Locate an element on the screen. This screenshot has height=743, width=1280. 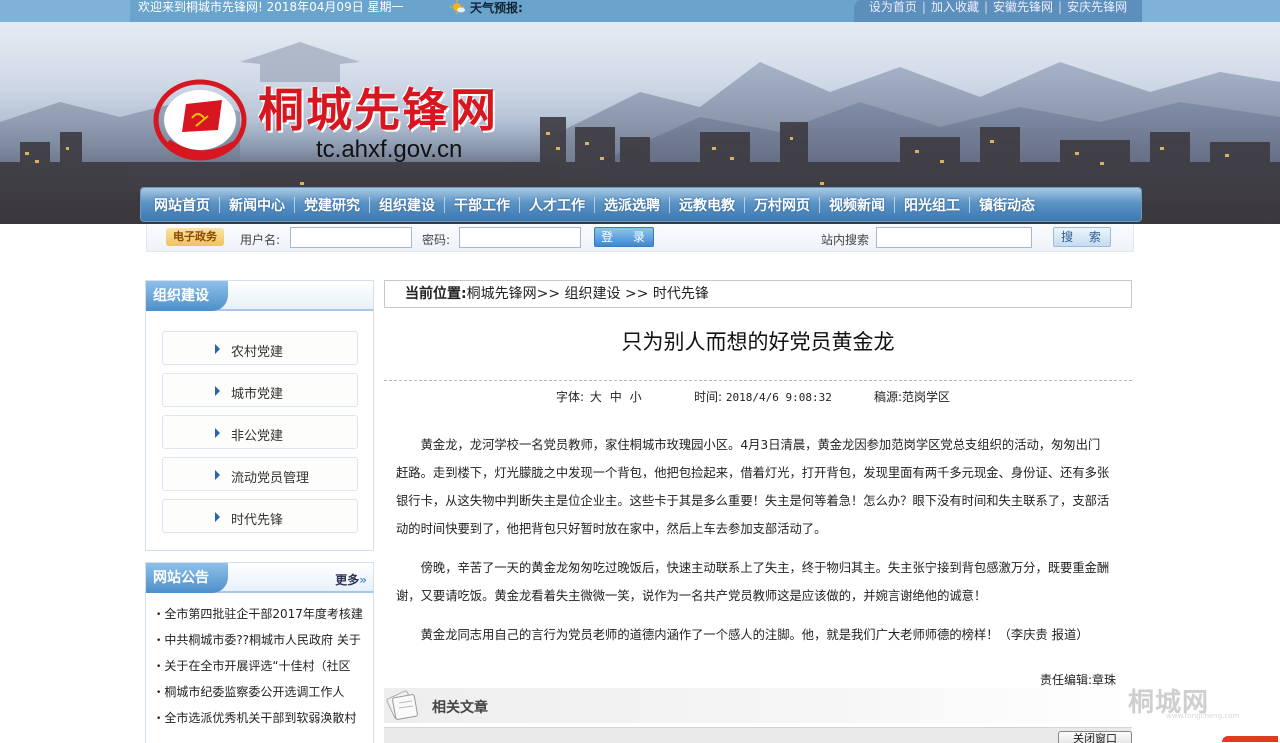
nav-distance-edu: 远教电教 is located at coordinates (707, 205).